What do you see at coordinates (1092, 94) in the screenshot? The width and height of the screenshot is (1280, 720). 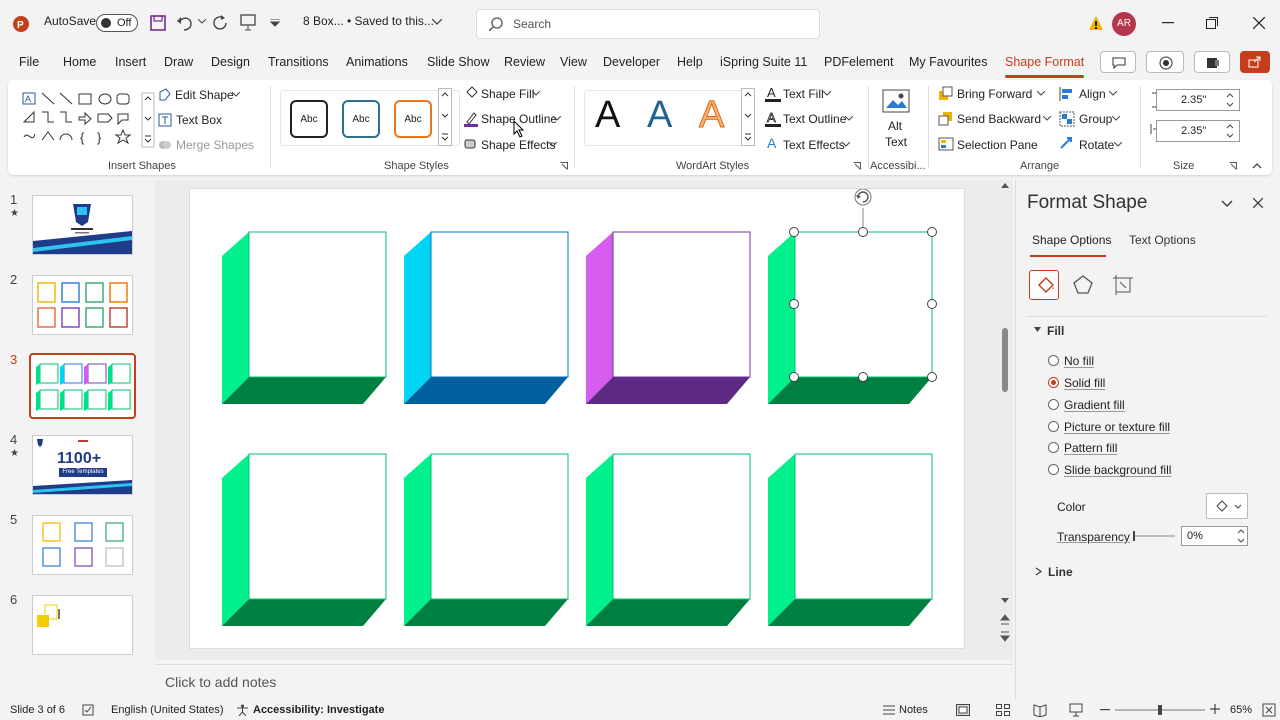 I see `align-button: Align` at bounding box center [1092, 94].